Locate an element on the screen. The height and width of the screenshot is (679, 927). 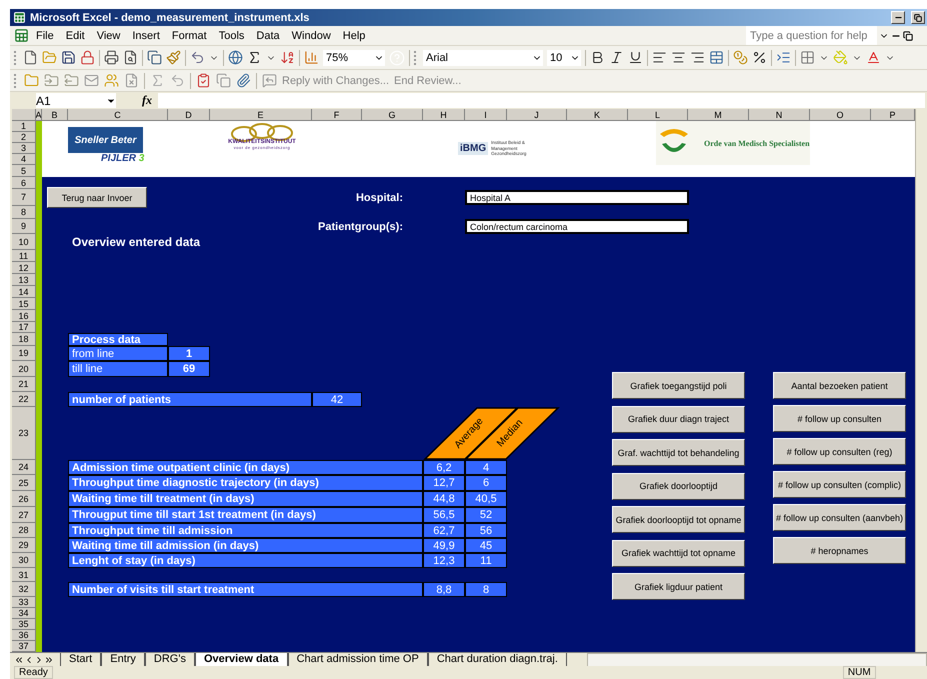
row-header: 25 is located at coordinates (24, 483).